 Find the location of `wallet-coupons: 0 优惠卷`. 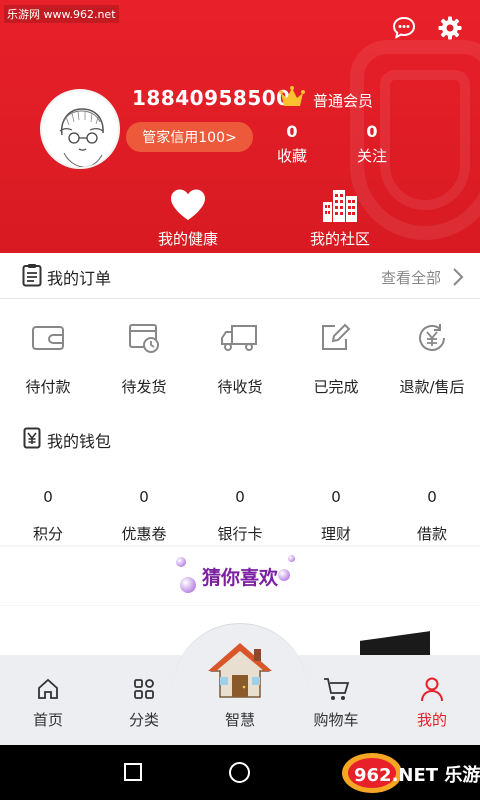

wallet-coupons: 0 优惠卷 is located at coordinates (144, 516).